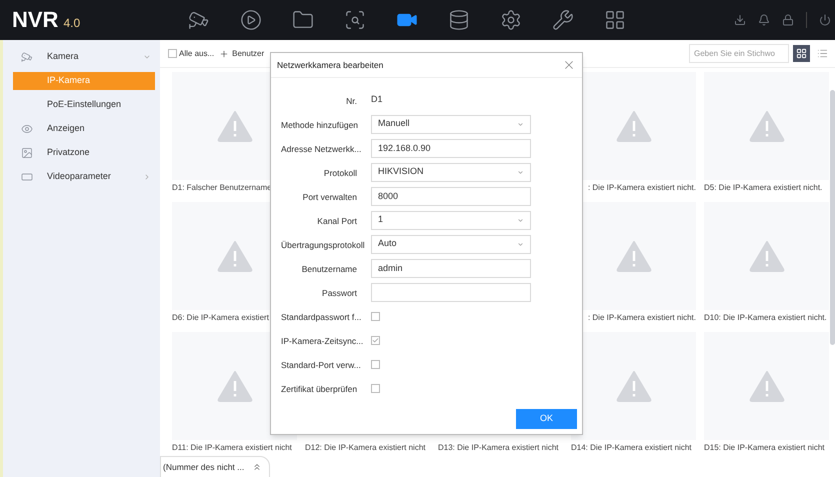  What do you see at coordinates (84, 105) in the screenshot?
I see `sidebar-item: PoE-Einstellungen` at bounding box center [84, 105].